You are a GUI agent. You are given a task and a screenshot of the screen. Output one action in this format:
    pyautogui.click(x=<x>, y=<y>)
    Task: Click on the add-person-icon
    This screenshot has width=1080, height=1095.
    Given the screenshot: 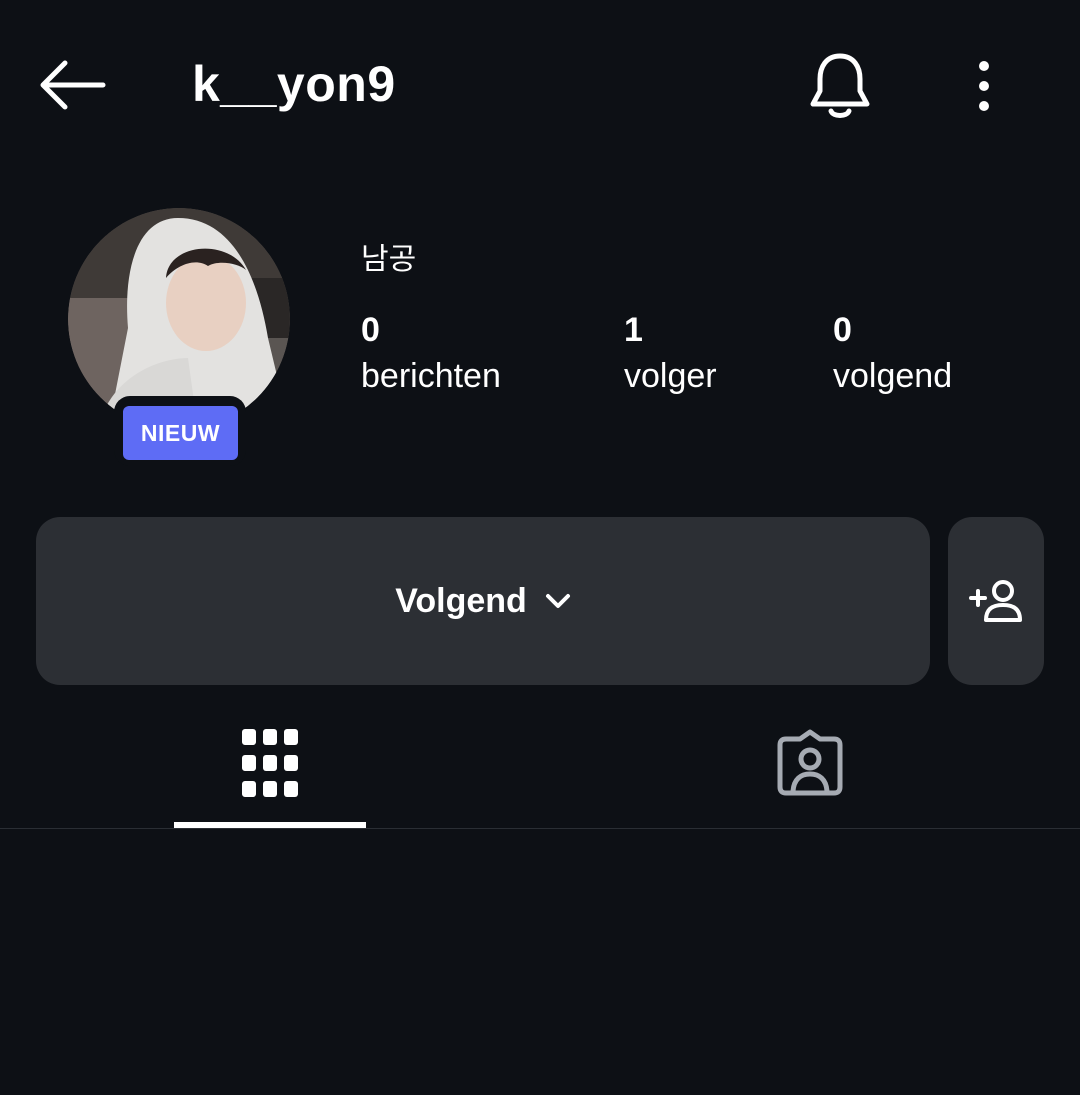 What is the action you would take?
    pyautogui.click(x=995, y=601)
    